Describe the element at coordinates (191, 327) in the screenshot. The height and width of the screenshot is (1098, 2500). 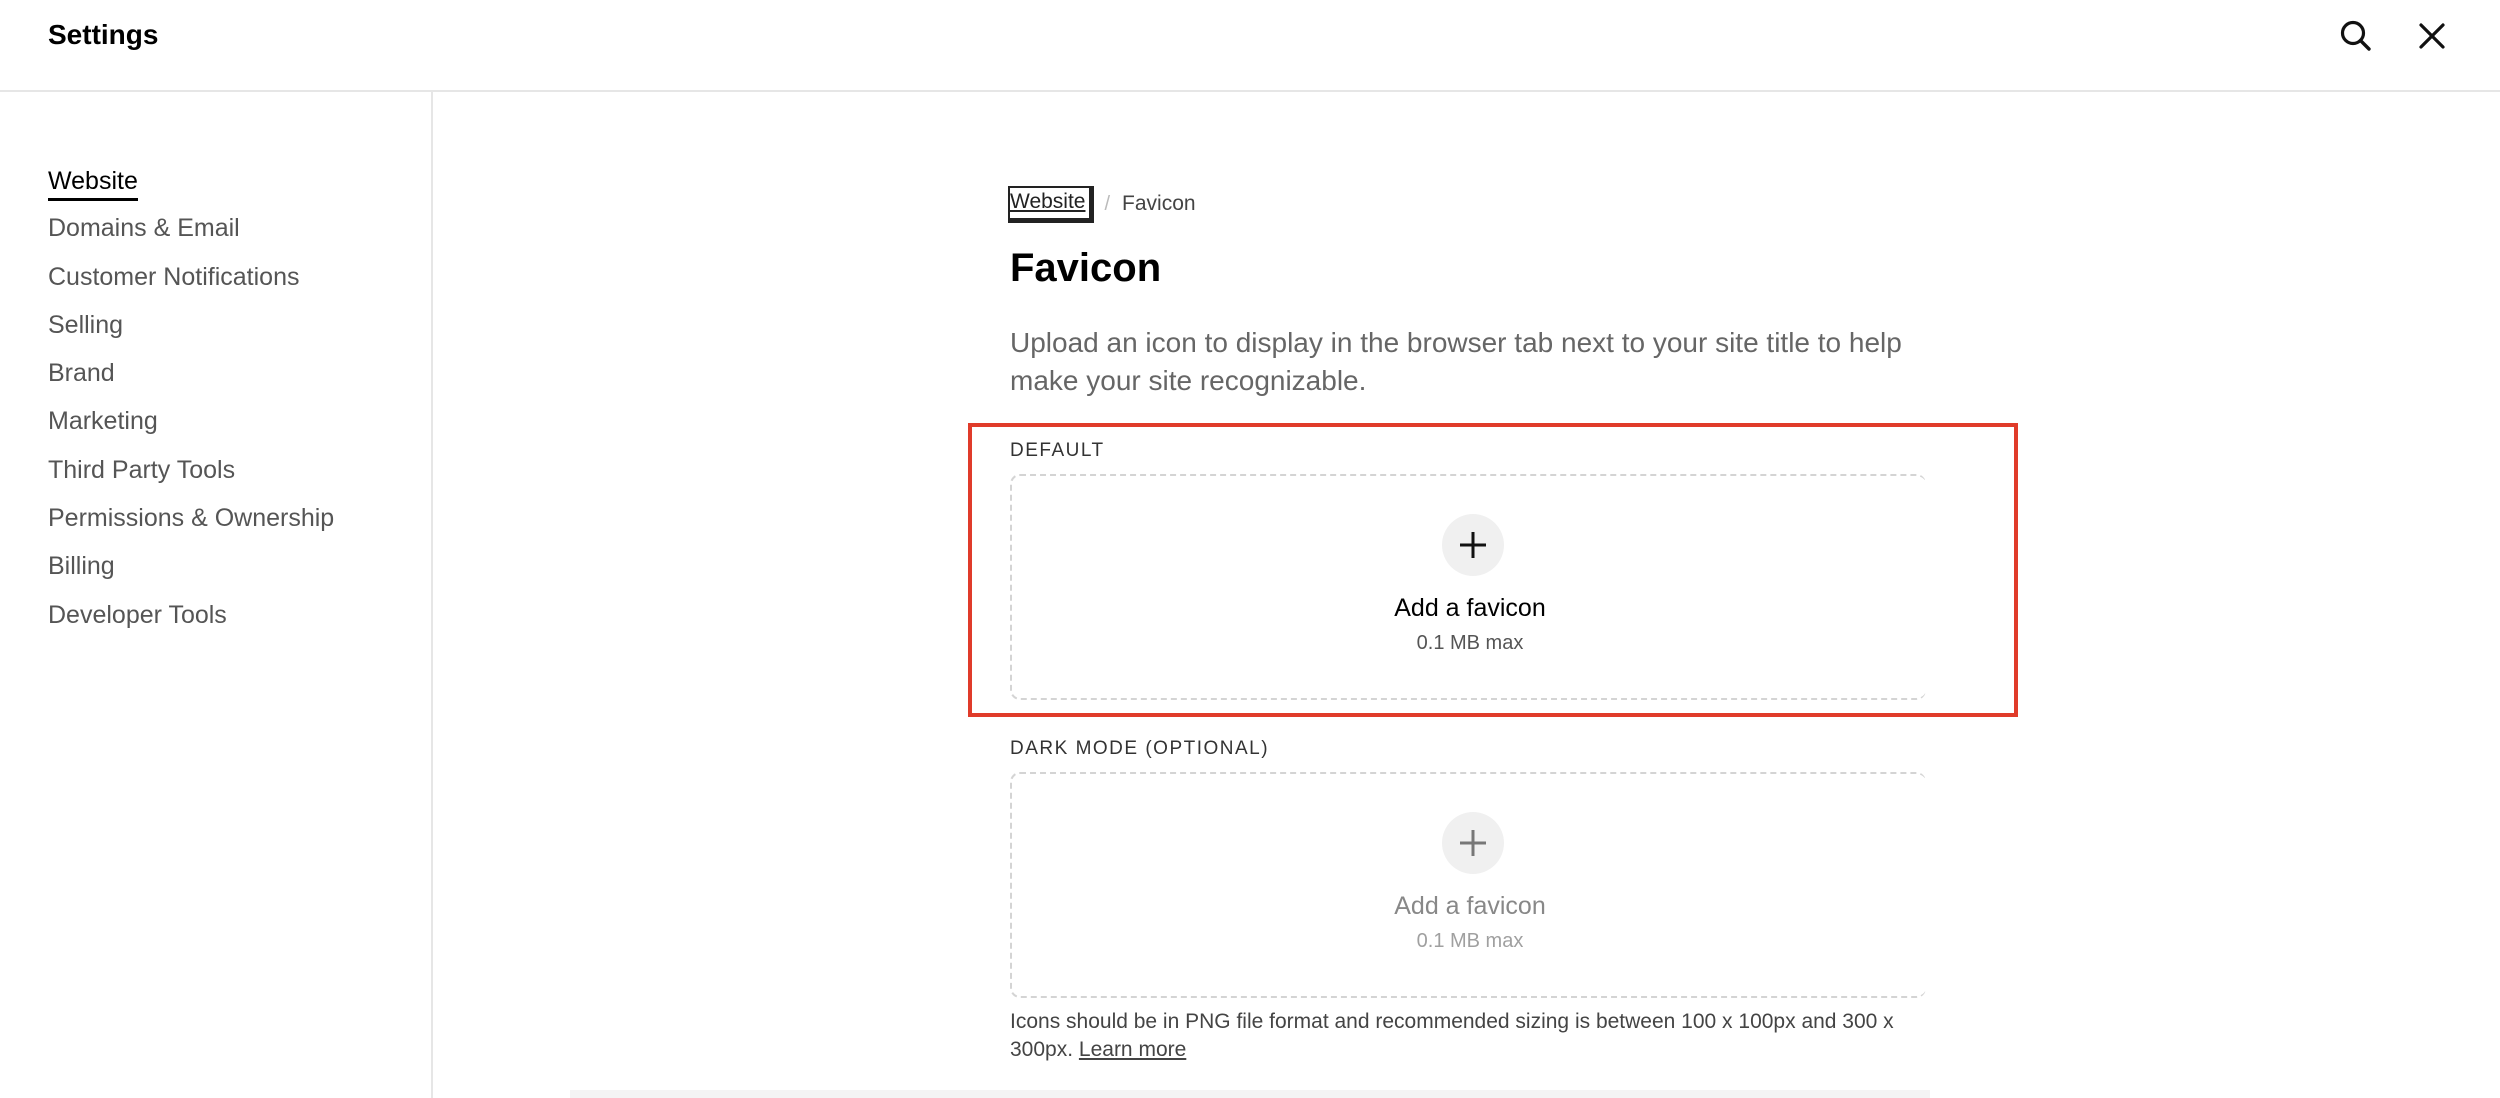
I see `sidebar-item-selling: Selling` at that location.